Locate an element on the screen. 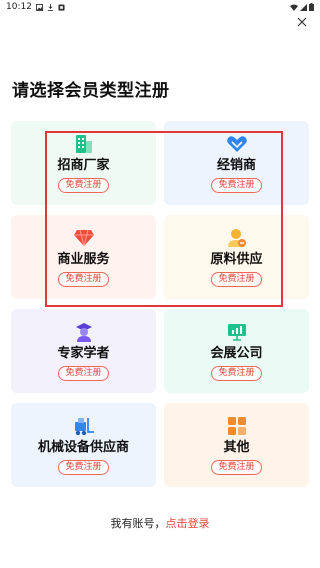 This screenshot has width=320, height=568. card-label: 商业服务 is located at coordinates (83, 259).